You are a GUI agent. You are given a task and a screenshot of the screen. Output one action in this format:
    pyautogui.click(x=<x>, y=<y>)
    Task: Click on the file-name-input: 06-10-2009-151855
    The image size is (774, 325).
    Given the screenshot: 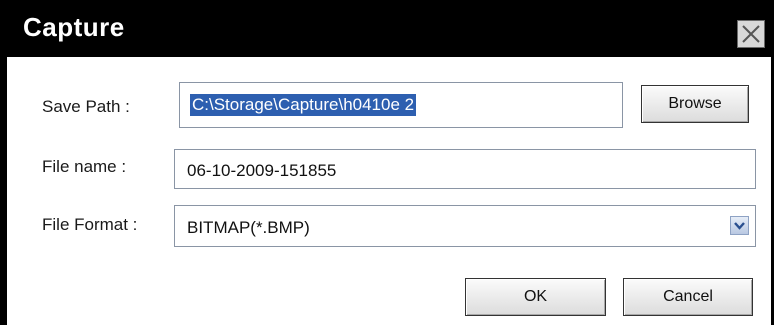 What is the action you would take?
    pyautogui.click(x=465, y=169)
    